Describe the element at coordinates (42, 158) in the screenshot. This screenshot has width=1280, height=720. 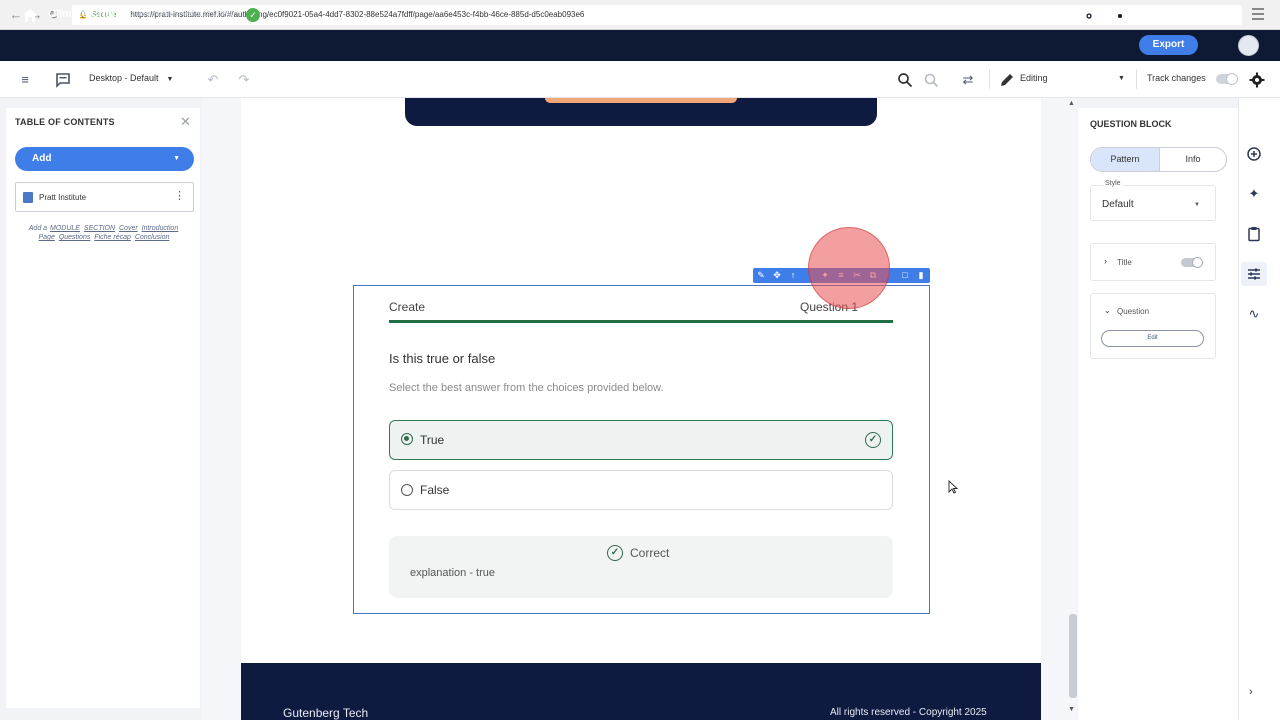
I see `add-button-label: Add` at that location.